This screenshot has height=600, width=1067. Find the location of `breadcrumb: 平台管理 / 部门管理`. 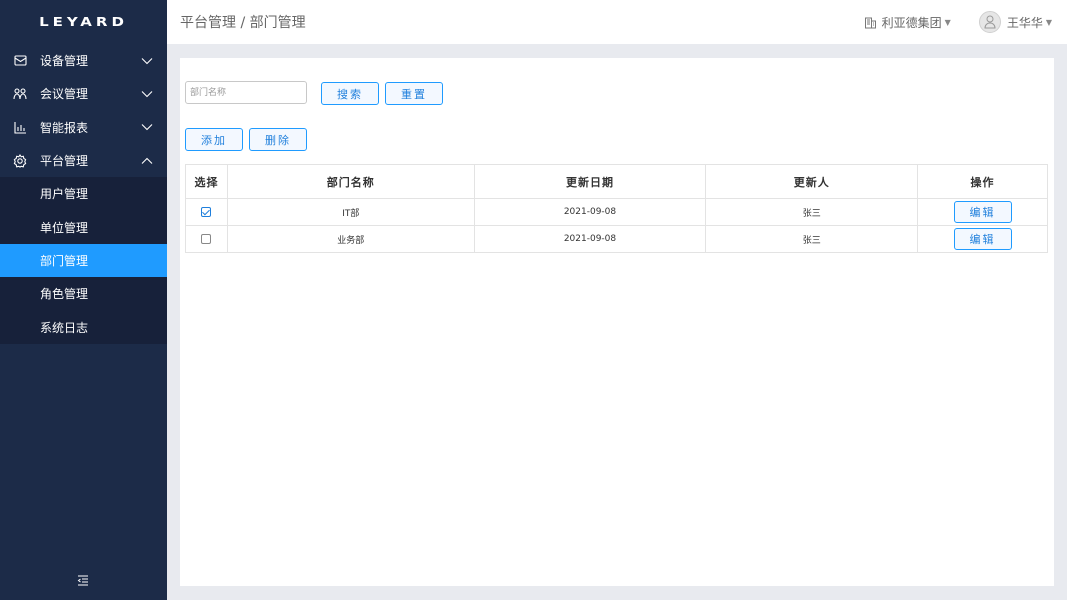

breadcrumb: 平台管理 / 部门管理 is located at coordinates (243, 23).